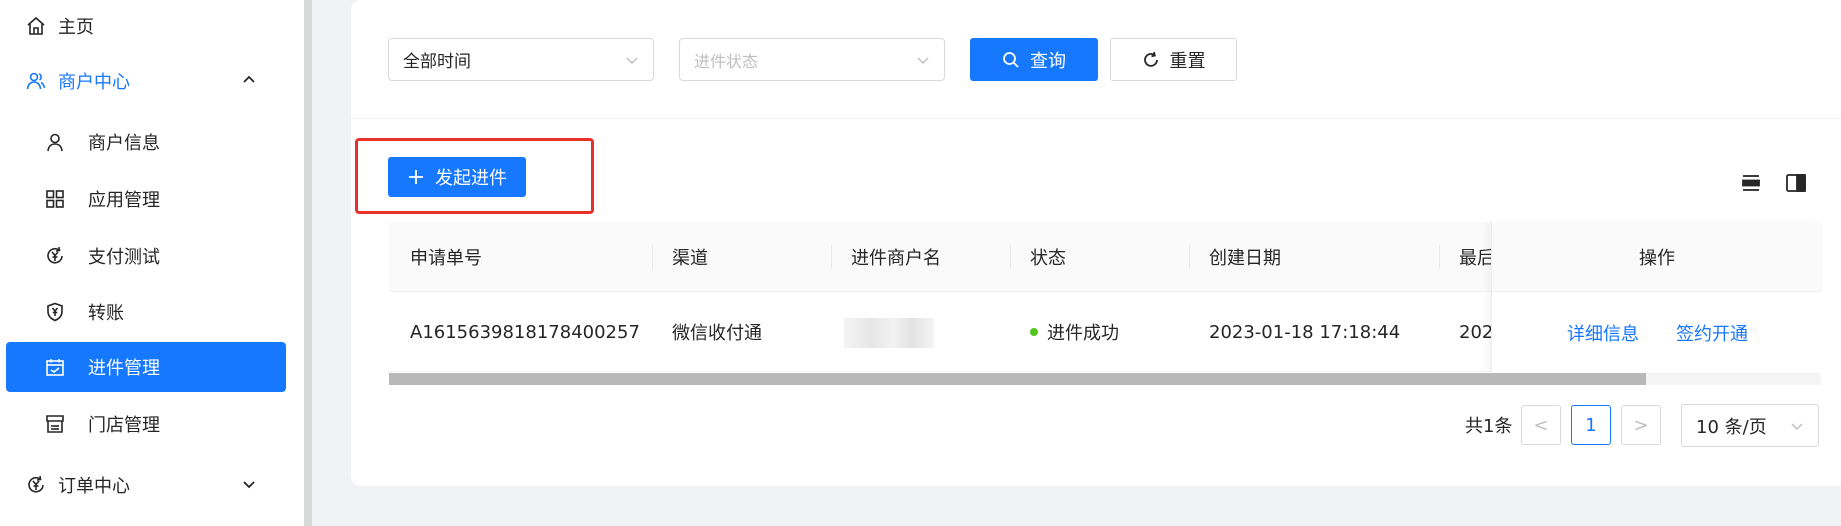 The image size is (1841, 526). Describe the element at coordinates (94, 486) in the screenshot. I see `sidebar-item-label: 订单中心` at that location.